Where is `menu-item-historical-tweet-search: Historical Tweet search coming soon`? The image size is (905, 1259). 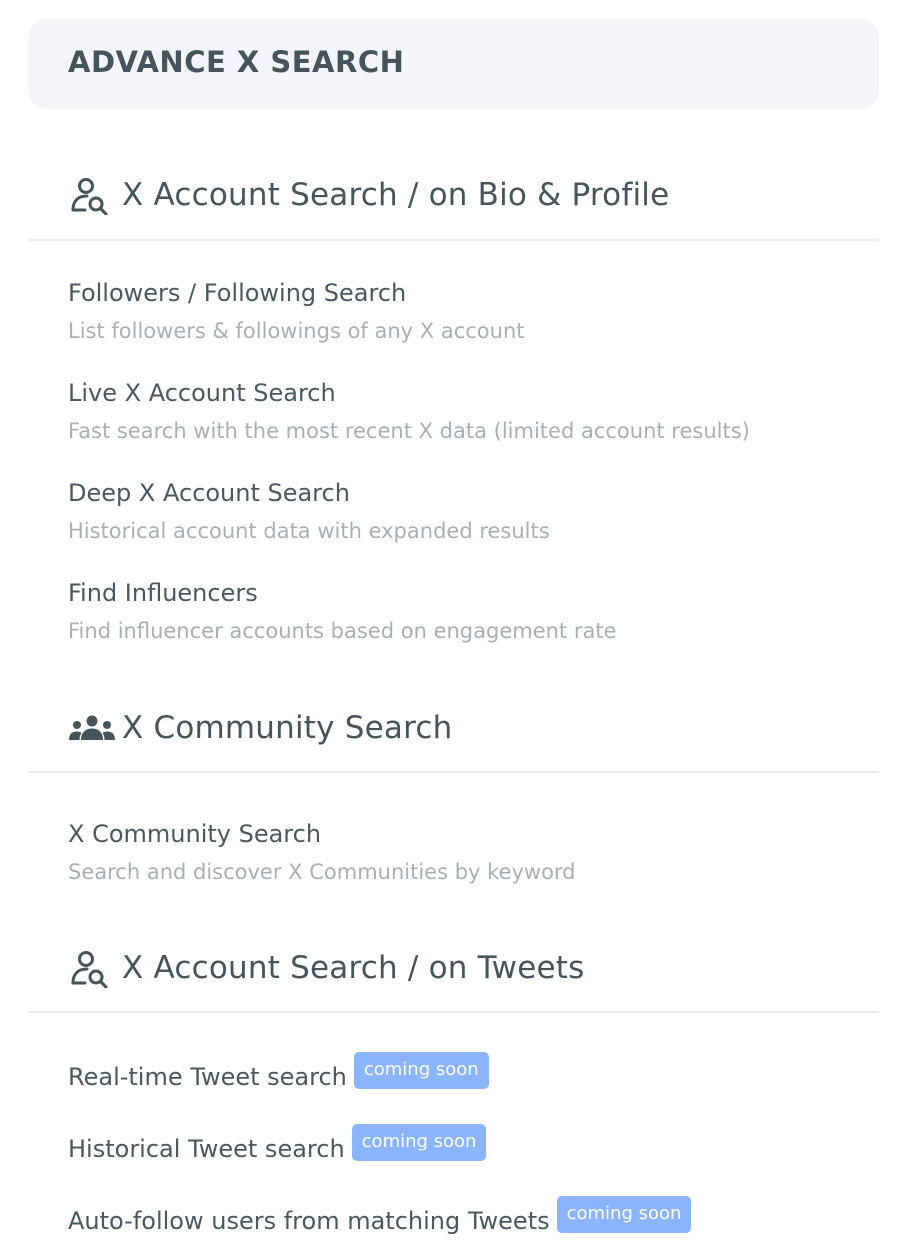
menu-item-historical-tweet-search: Historical Tweet search coming soon is located at coordinates (277, 1145).